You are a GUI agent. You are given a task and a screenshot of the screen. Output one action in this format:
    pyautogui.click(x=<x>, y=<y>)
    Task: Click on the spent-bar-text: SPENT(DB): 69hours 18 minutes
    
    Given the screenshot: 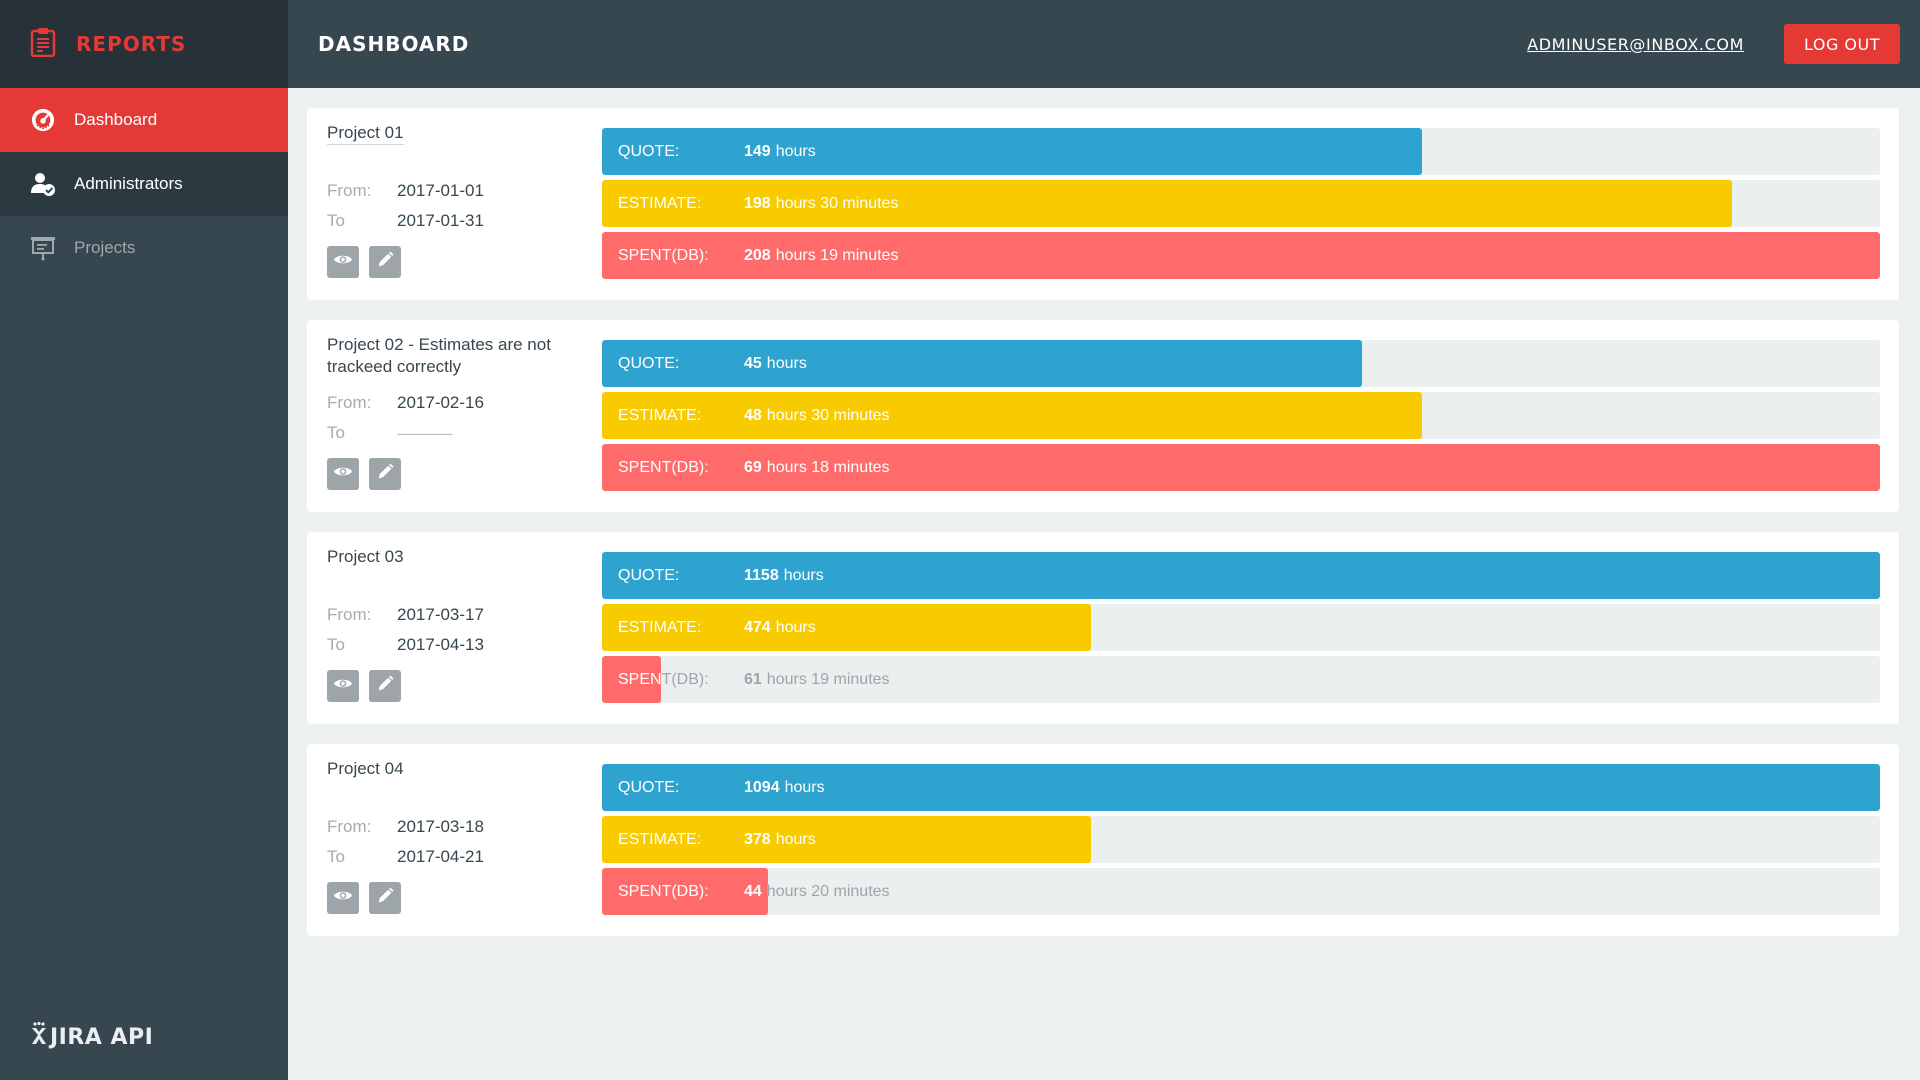 What is the action you would take?
    pyautogui.click(x=1241, y=467)
    